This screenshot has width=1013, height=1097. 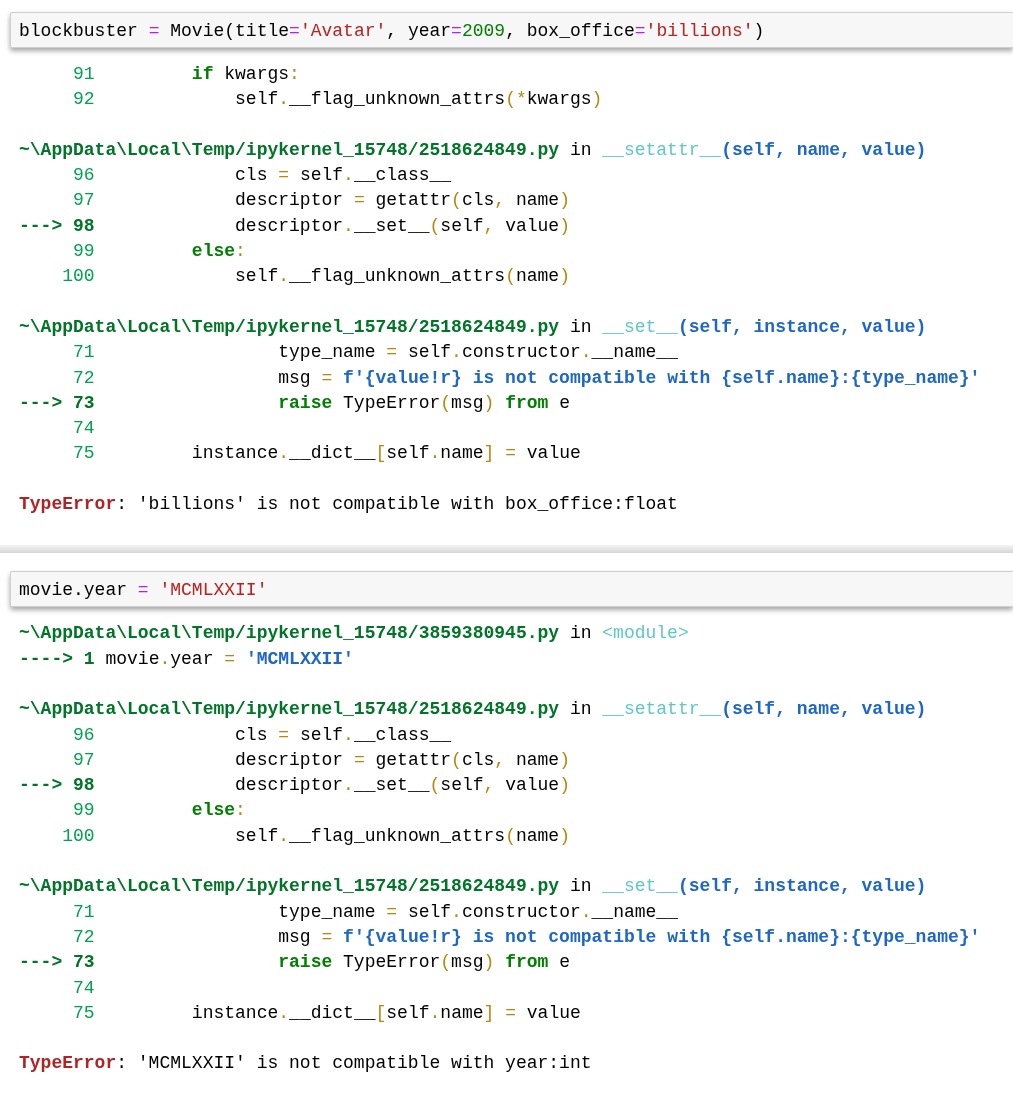 What do you see at coordinates (511, 589) in the screenshot?
I see `code-cell-input: movie.year = 'MCMLXXII'` at bounding box center [511, 589].